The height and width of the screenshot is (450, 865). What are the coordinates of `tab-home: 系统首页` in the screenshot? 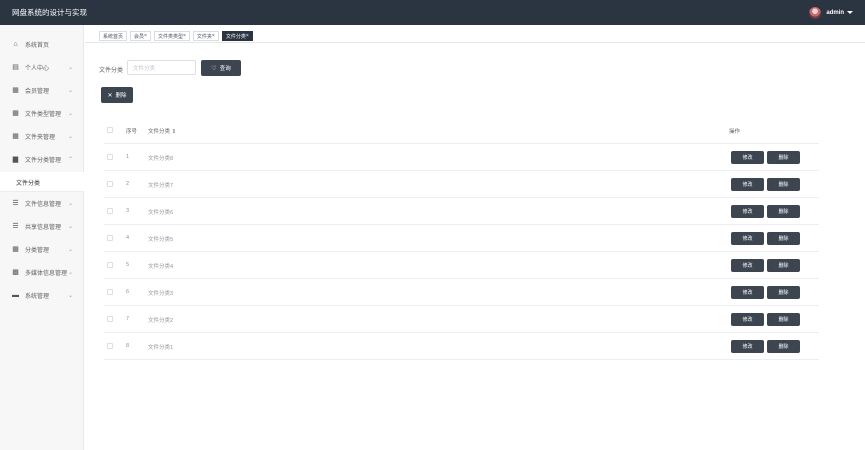 It's located at (113, 36).